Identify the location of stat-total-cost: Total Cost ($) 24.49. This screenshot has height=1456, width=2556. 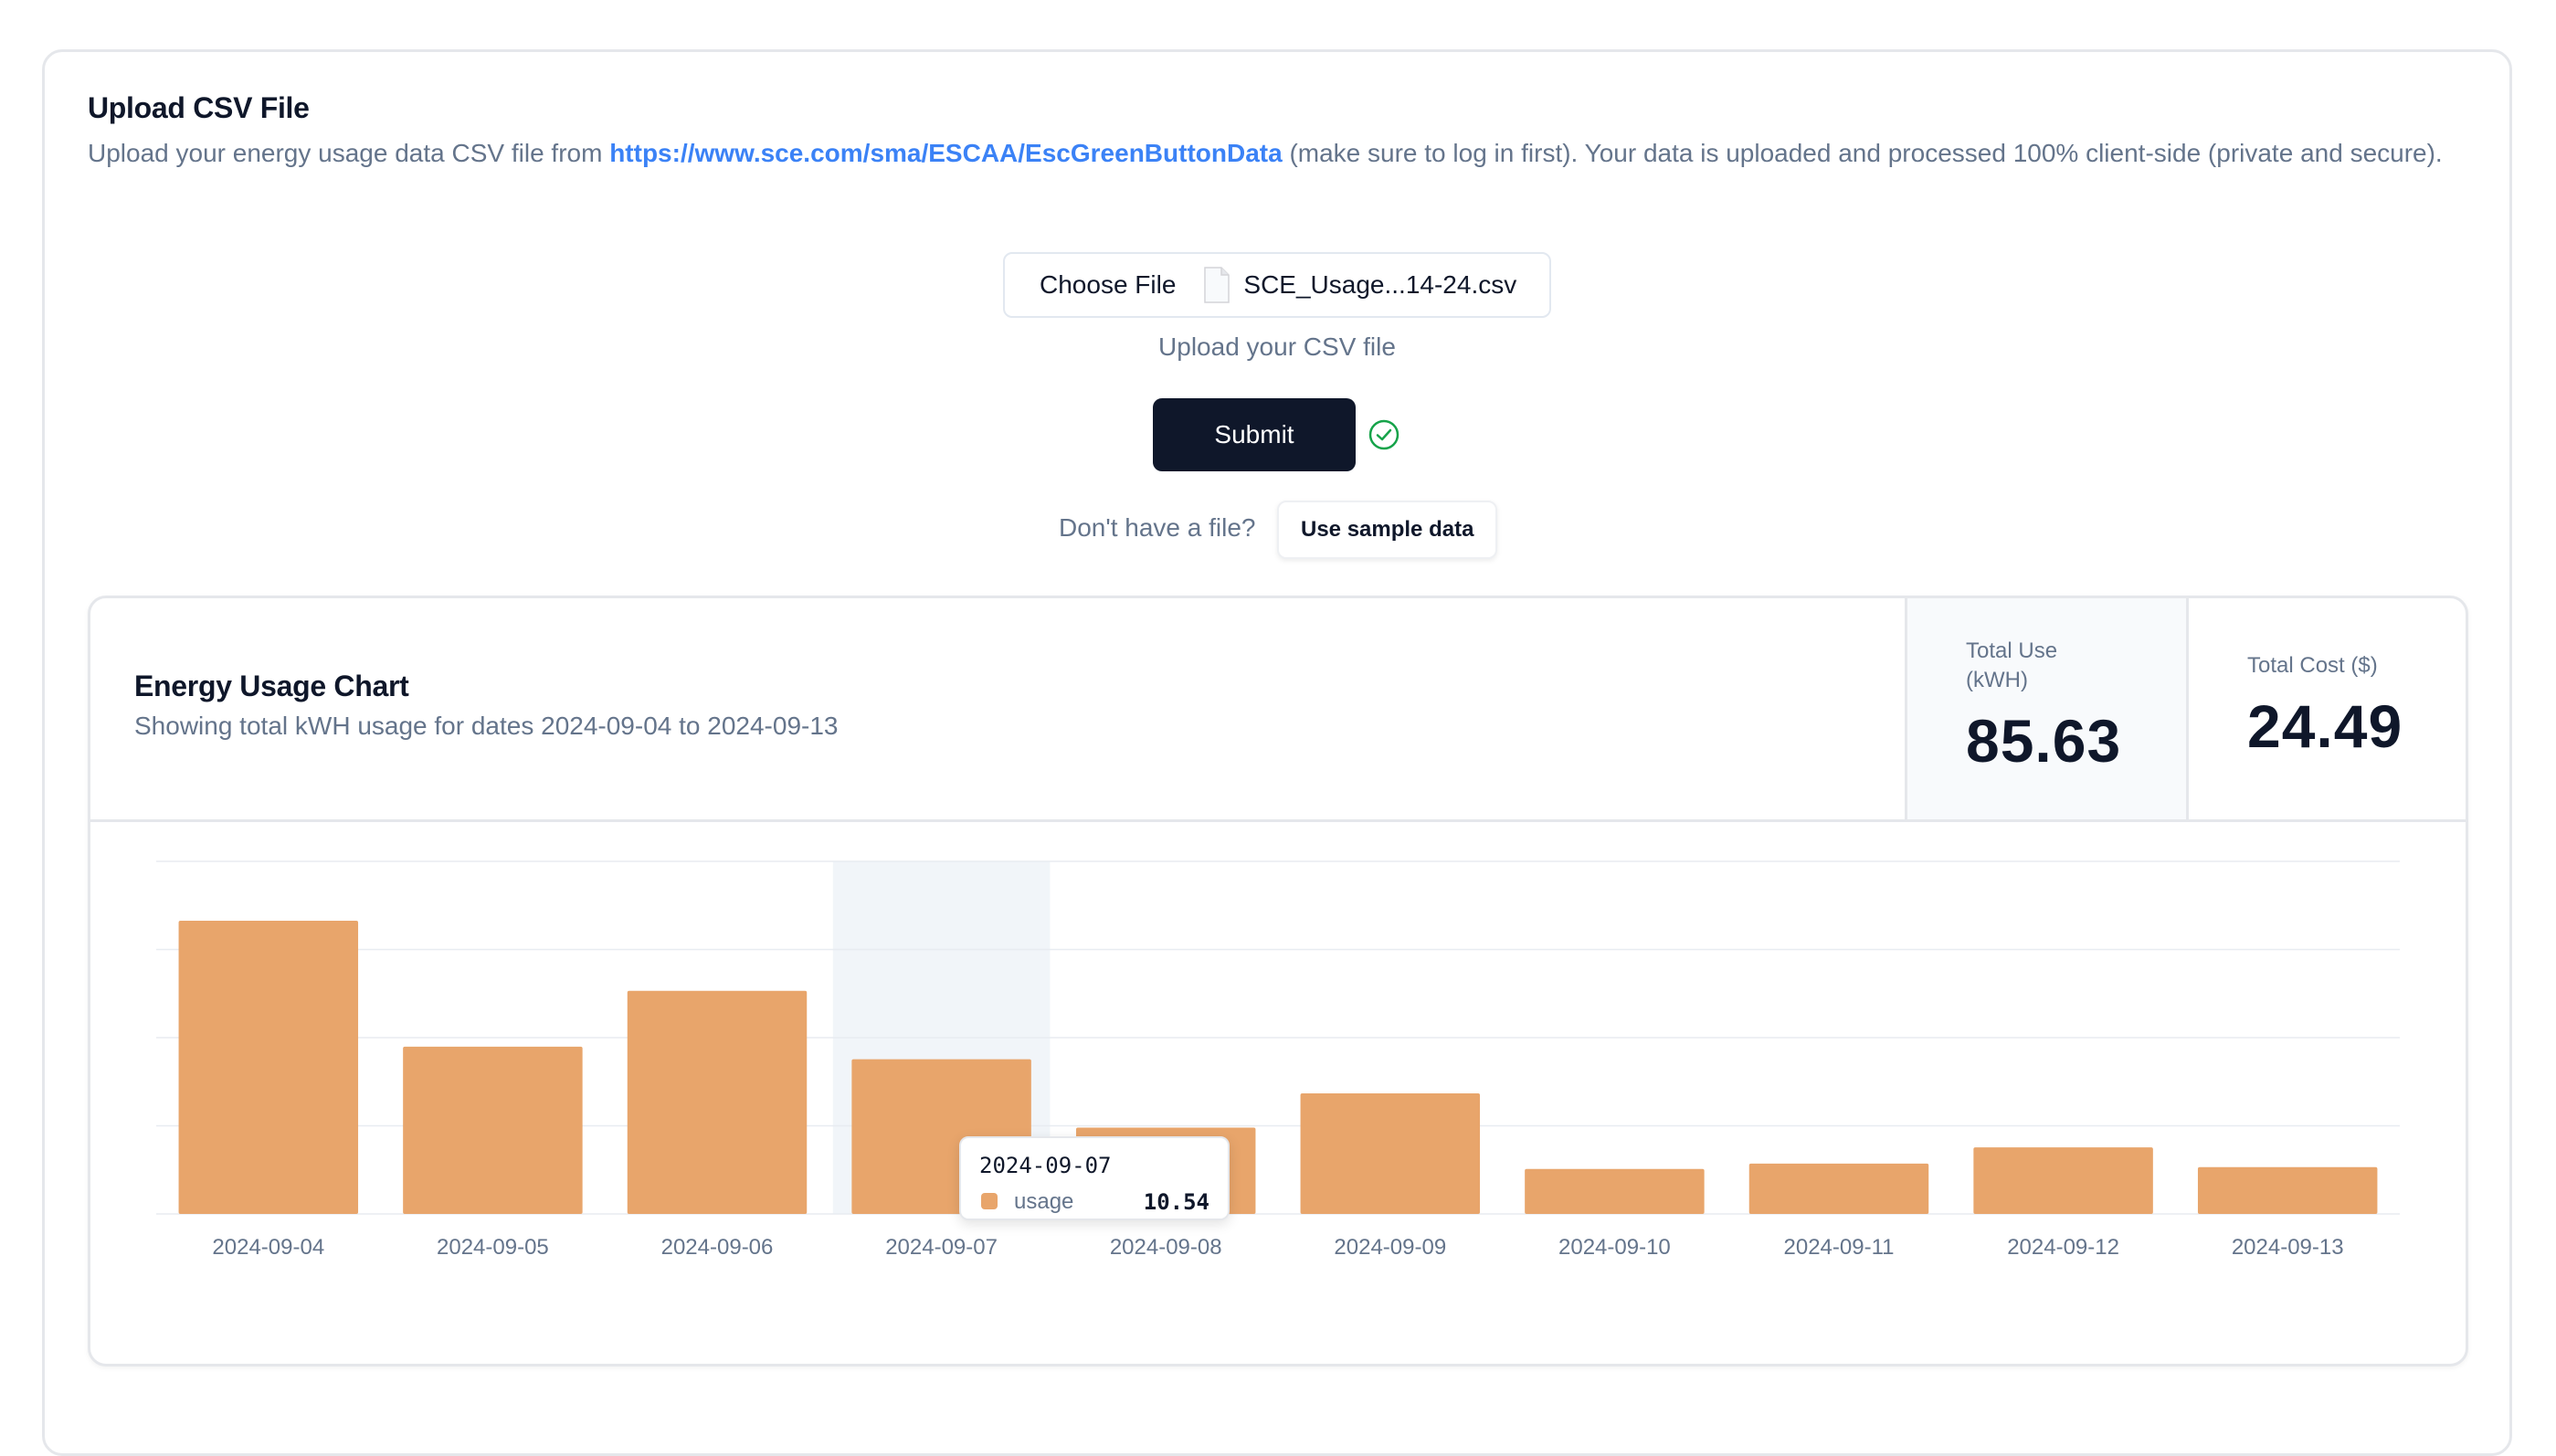
(2326, 709).